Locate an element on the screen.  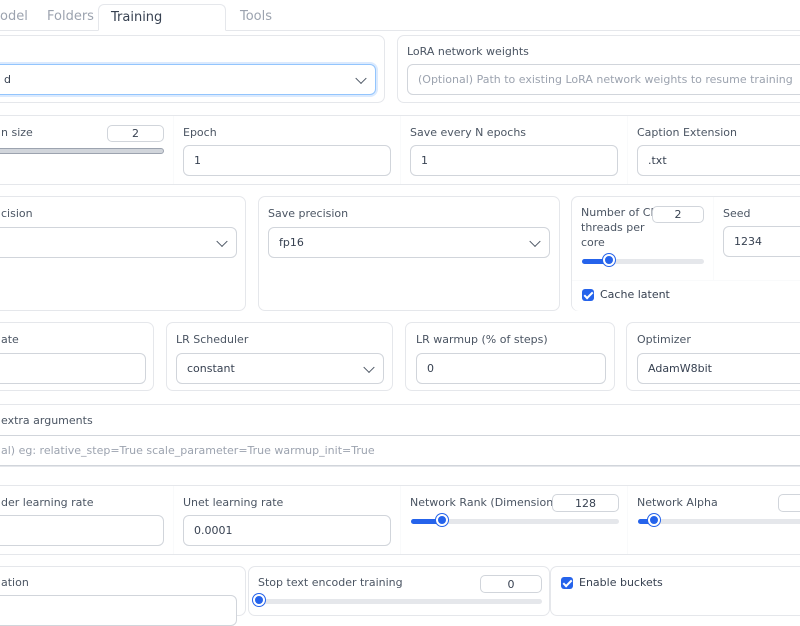
cpu-threads-cell: Number of CPU threads per core 2 is located at coordinates (642, 238).